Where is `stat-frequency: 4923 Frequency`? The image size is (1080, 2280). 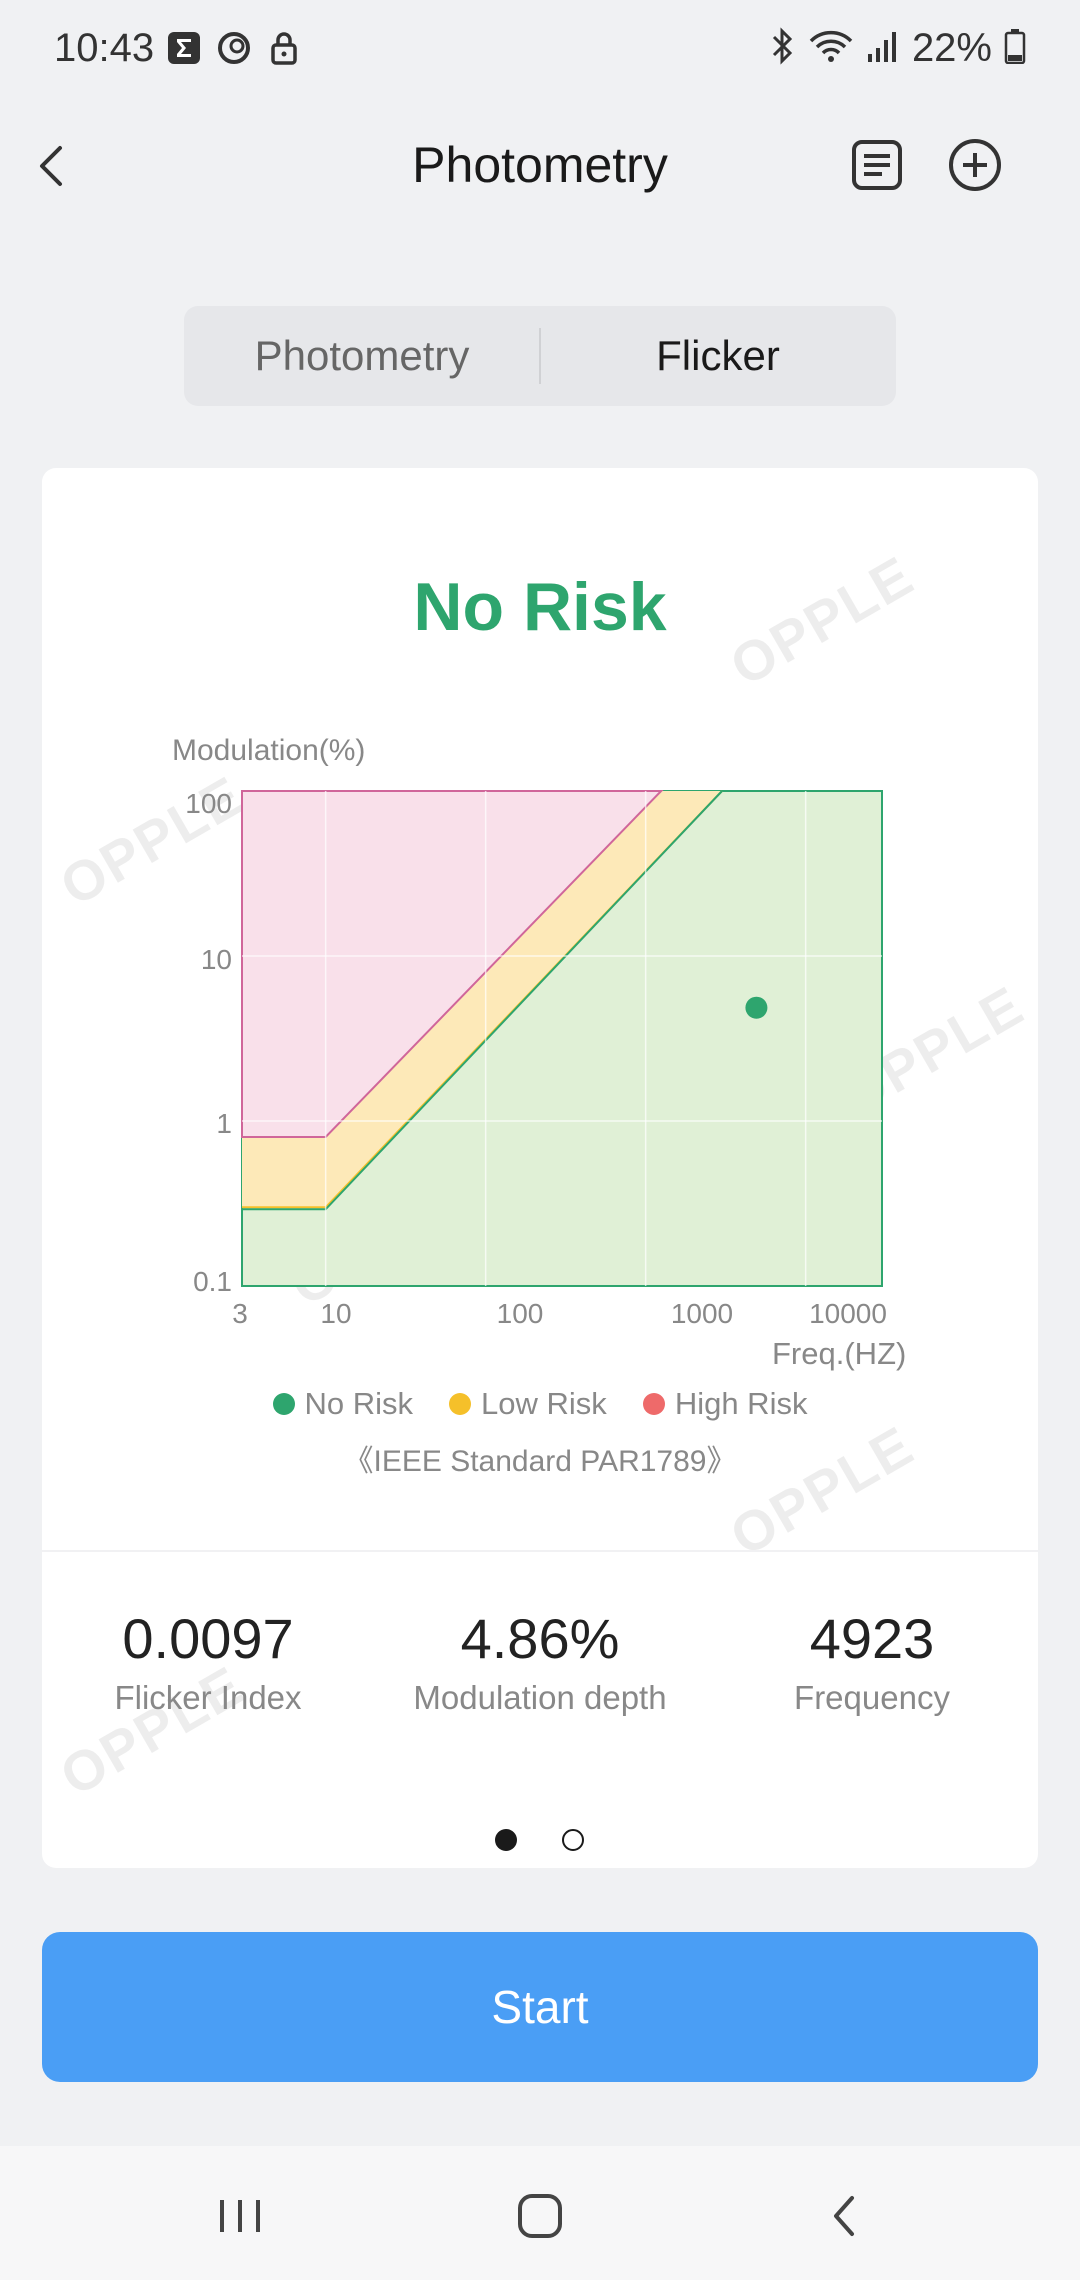 stat-frequency: 4923 Frequency is located at coordinates (872, 1661).